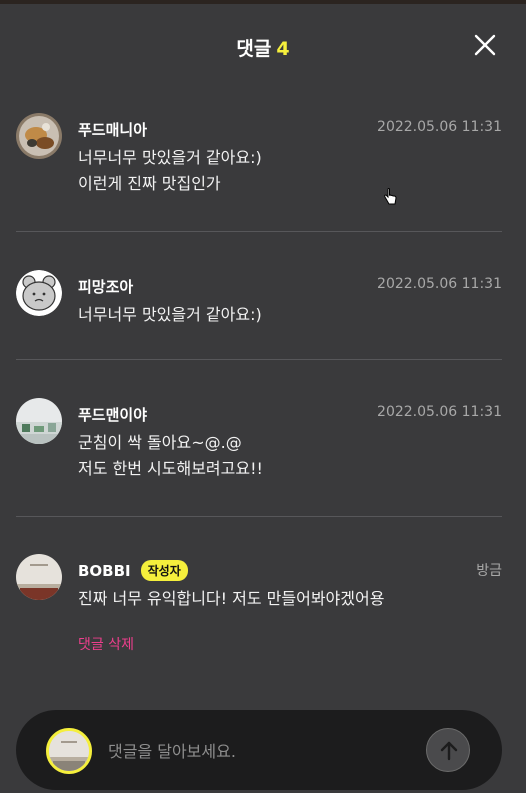 This screenshot has height=793, width=526. I want to click on page-title: 댓글 4, so click(263, 47).